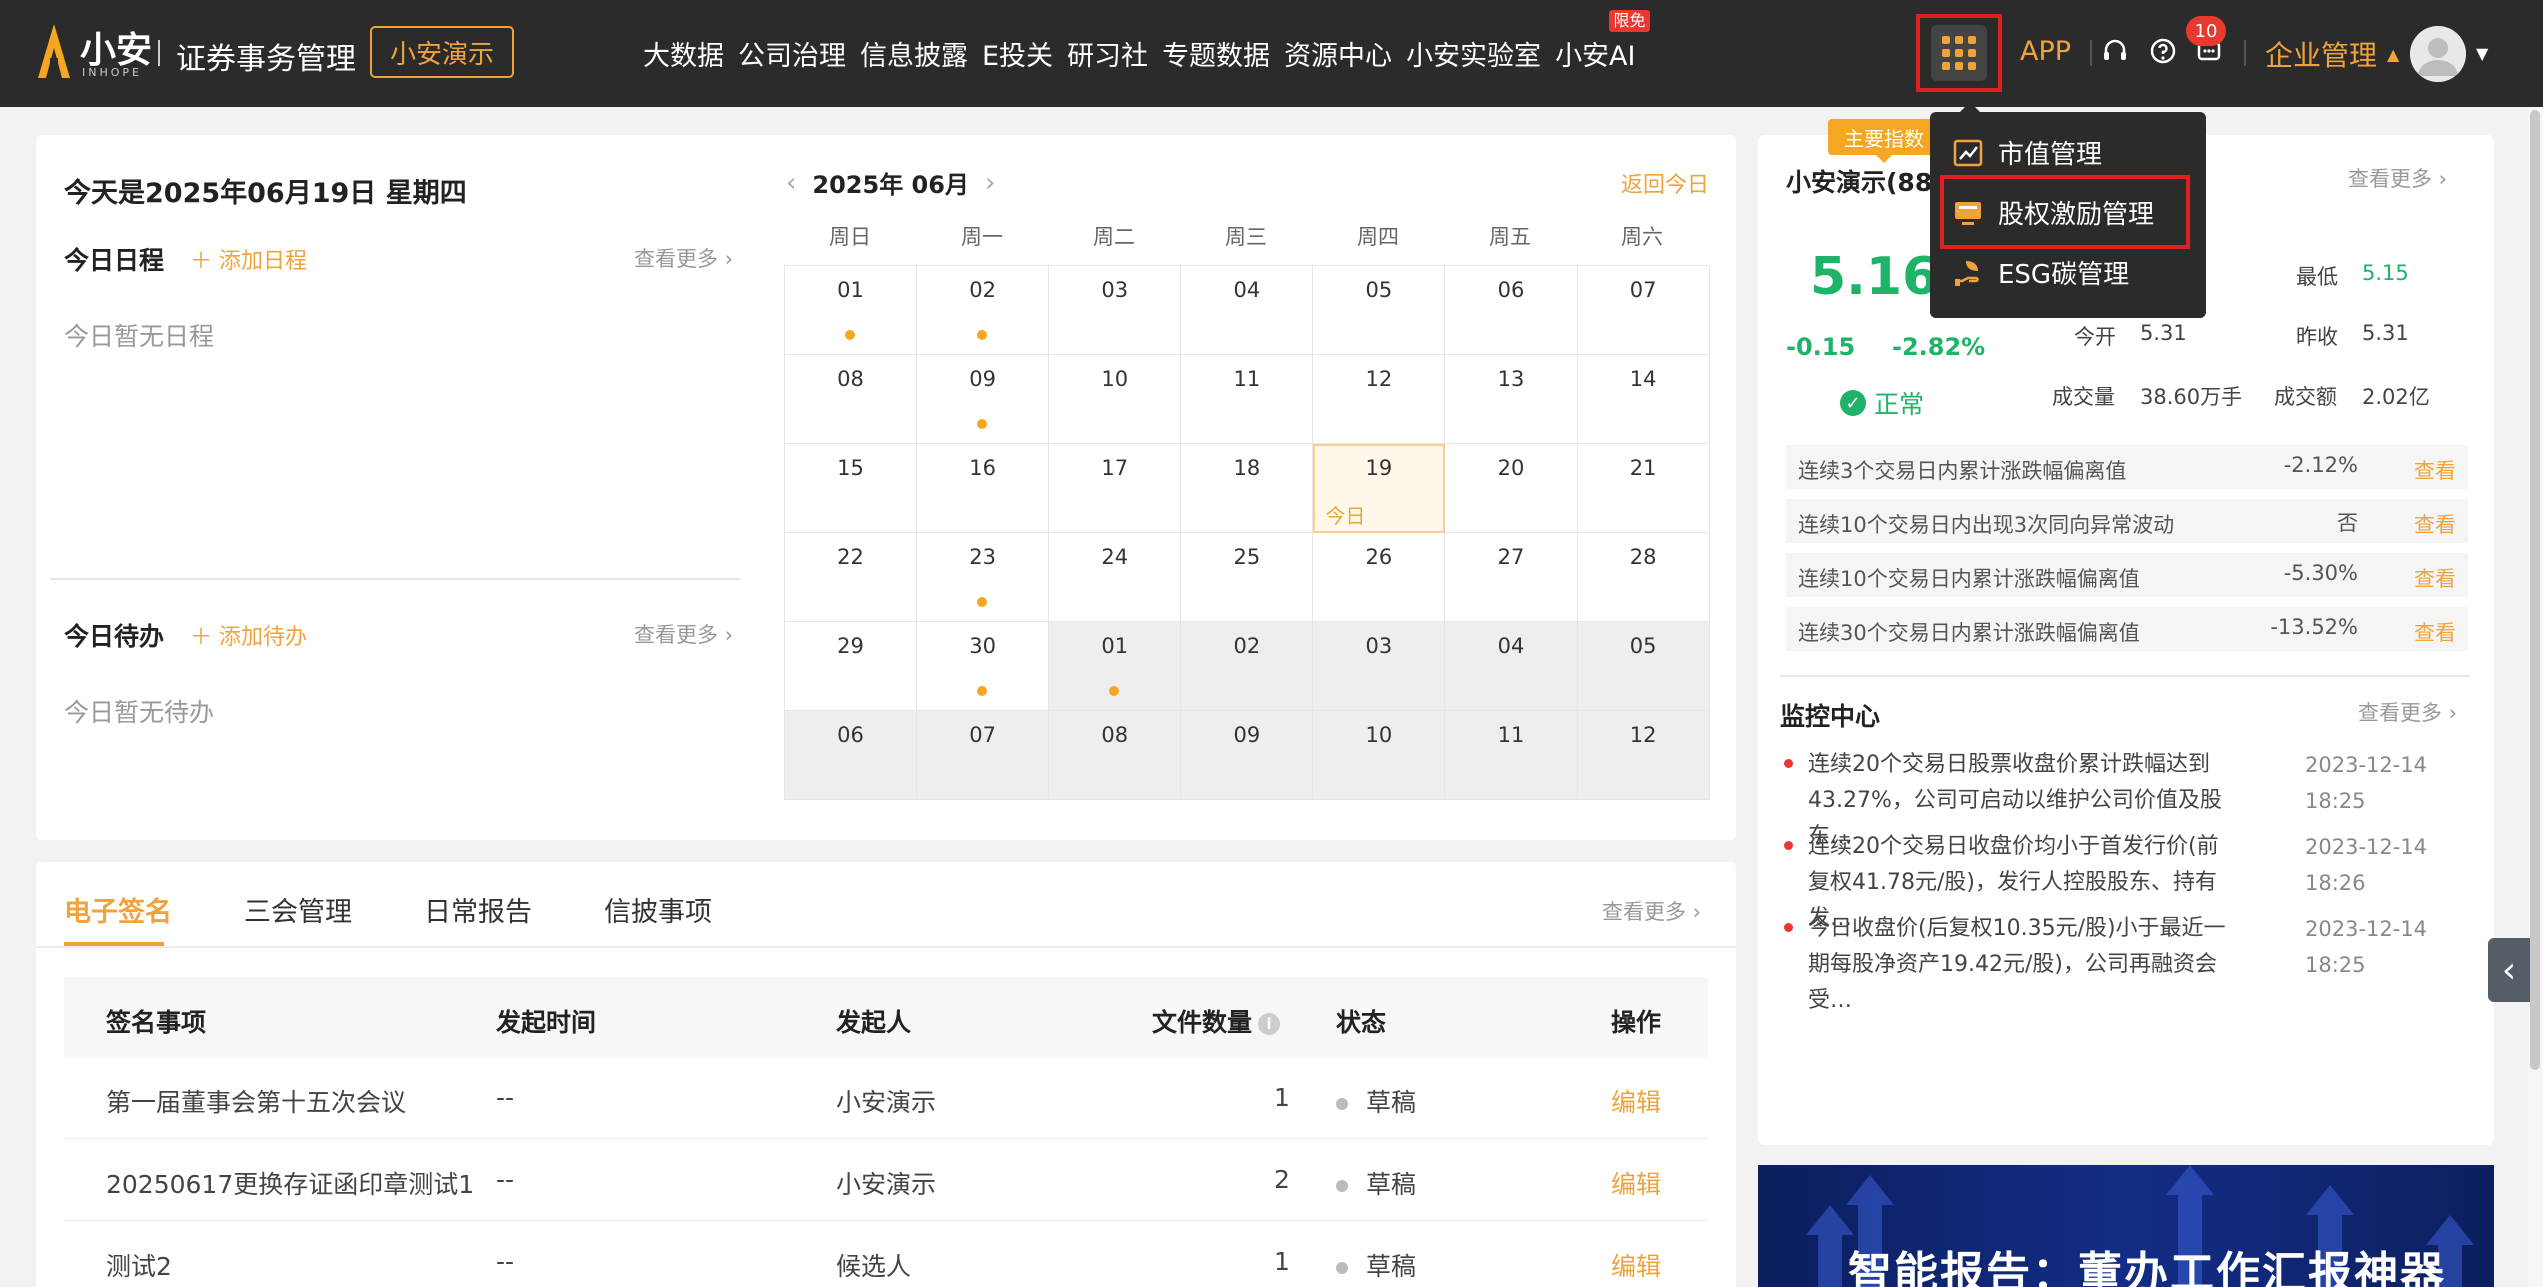 Image resolution: width=2543 pixels, height=1287 pixels. Describe the element at coordinates (1665, 183) in the screenshot. I see `back-to-today-link: 返回今日` at that location.